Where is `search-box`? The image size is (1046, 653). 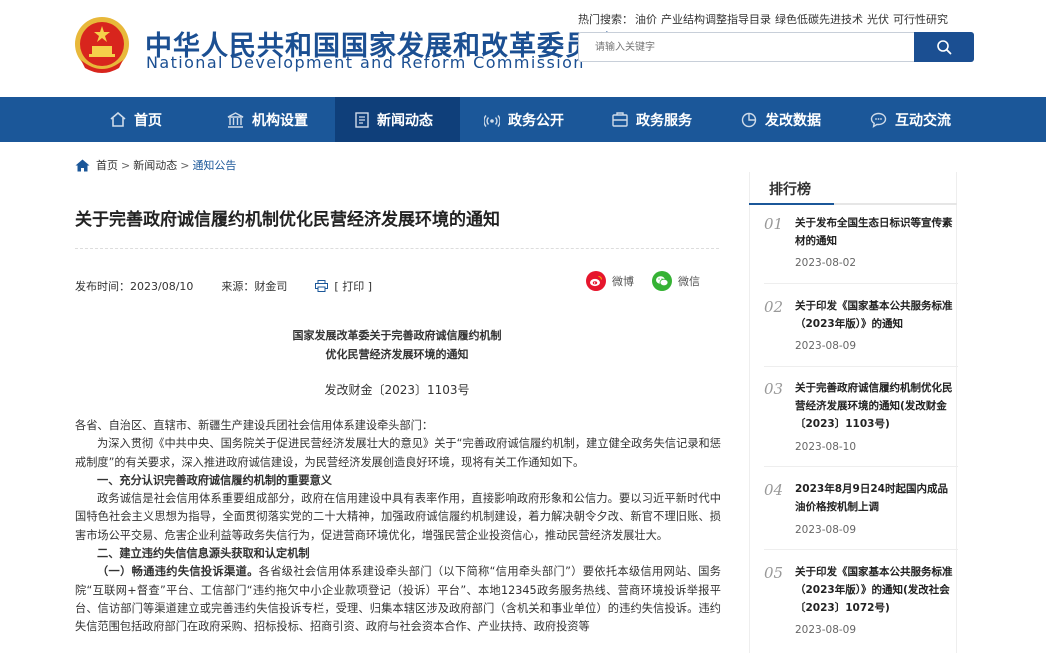 search-box is located at coordinates (776, 47).